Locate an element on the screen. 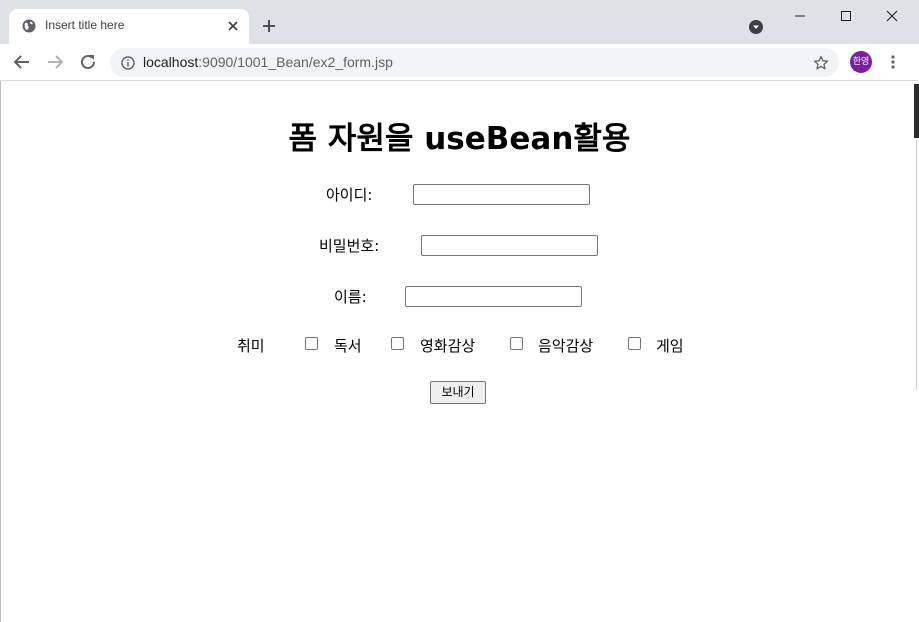  url-text: localhost:9090/1001_Bean/ex2_form.jsp is located at coordinates (268, 62).